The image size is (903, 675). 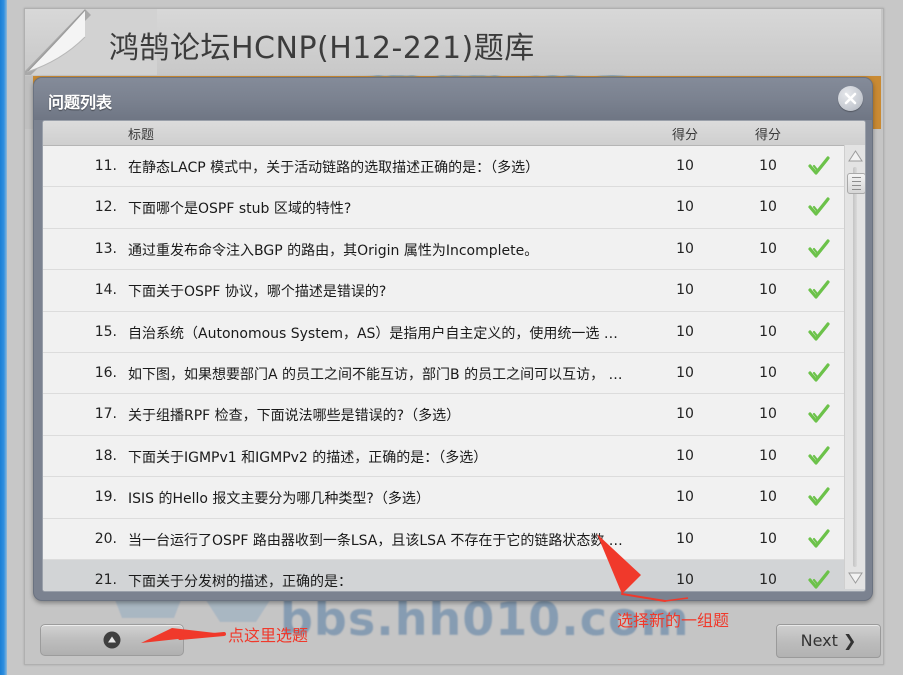 What do you see at coordinates (105, 290) in the screenshot?
I see `row-number: 14.` at bounding box center [105, 290].